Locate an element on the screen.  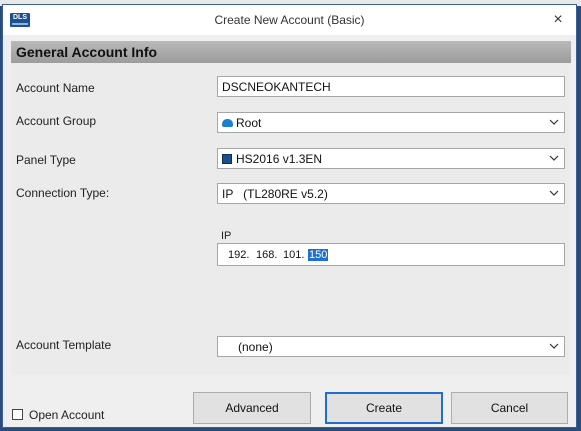
window-title: Create New Account (Basic) is located at coordinates (289, 20).